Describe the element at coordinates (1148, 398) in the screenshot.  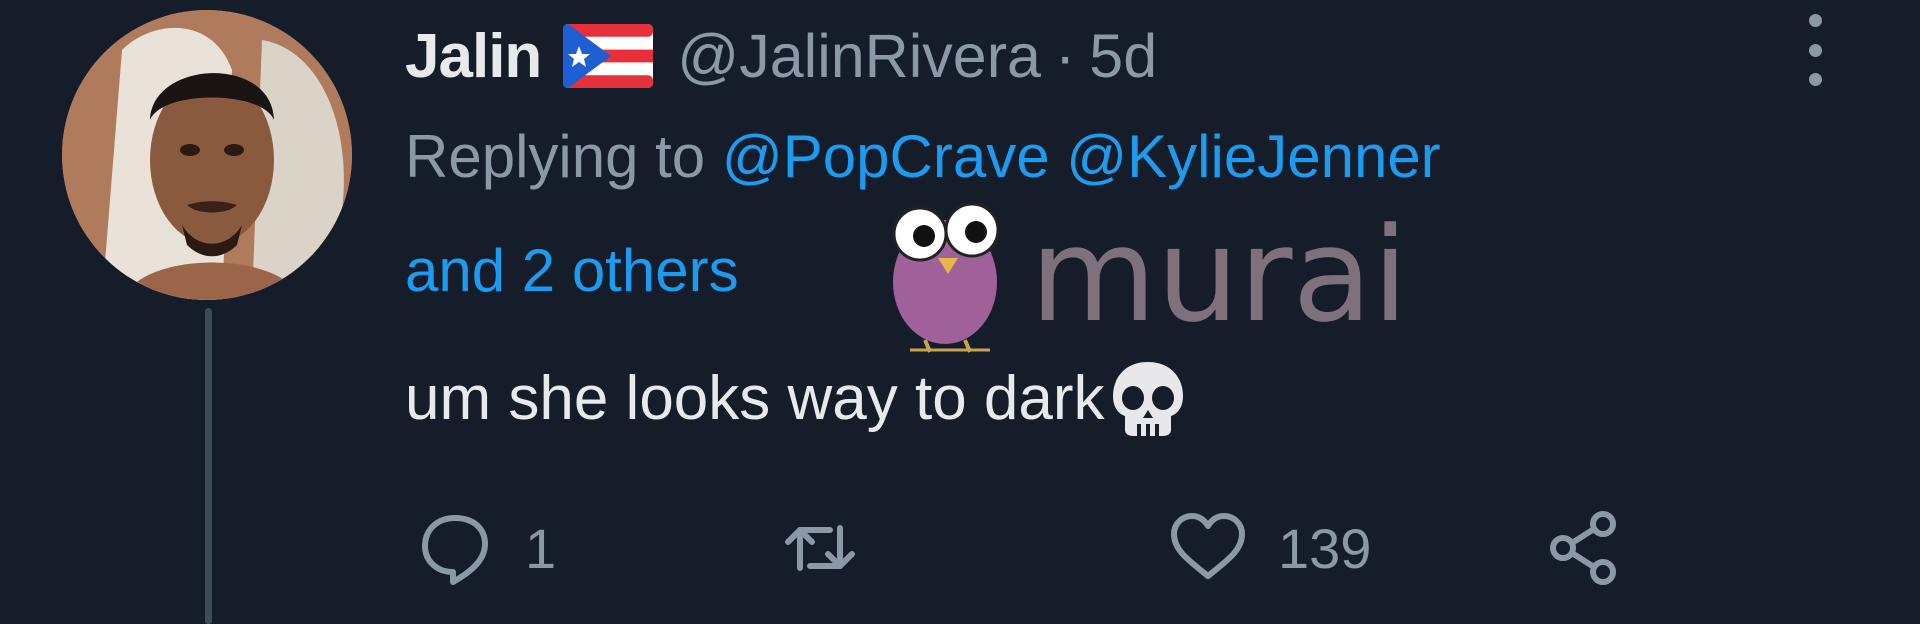
I see `skull-emoji-icon` at that location.